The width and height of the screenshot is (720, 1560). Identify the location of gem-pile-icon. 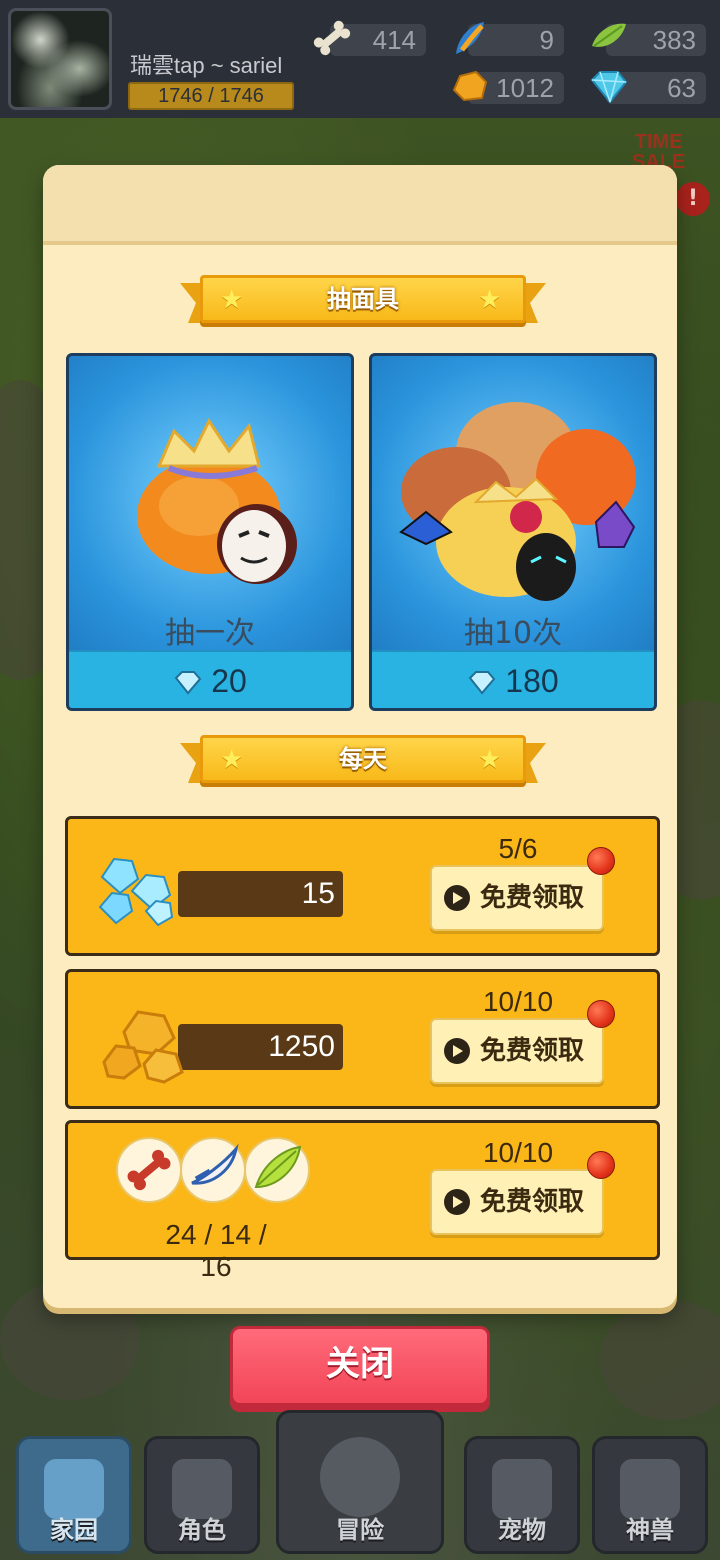
(136, 892).